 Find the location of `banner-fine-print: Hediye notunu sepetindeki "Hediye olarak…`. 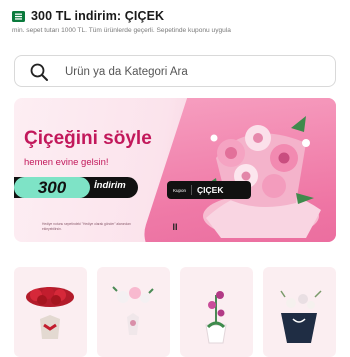

banner-fine-print: Hediye notunu sepetindeki "Hediye olarak… is located at coordinates (86, 226).